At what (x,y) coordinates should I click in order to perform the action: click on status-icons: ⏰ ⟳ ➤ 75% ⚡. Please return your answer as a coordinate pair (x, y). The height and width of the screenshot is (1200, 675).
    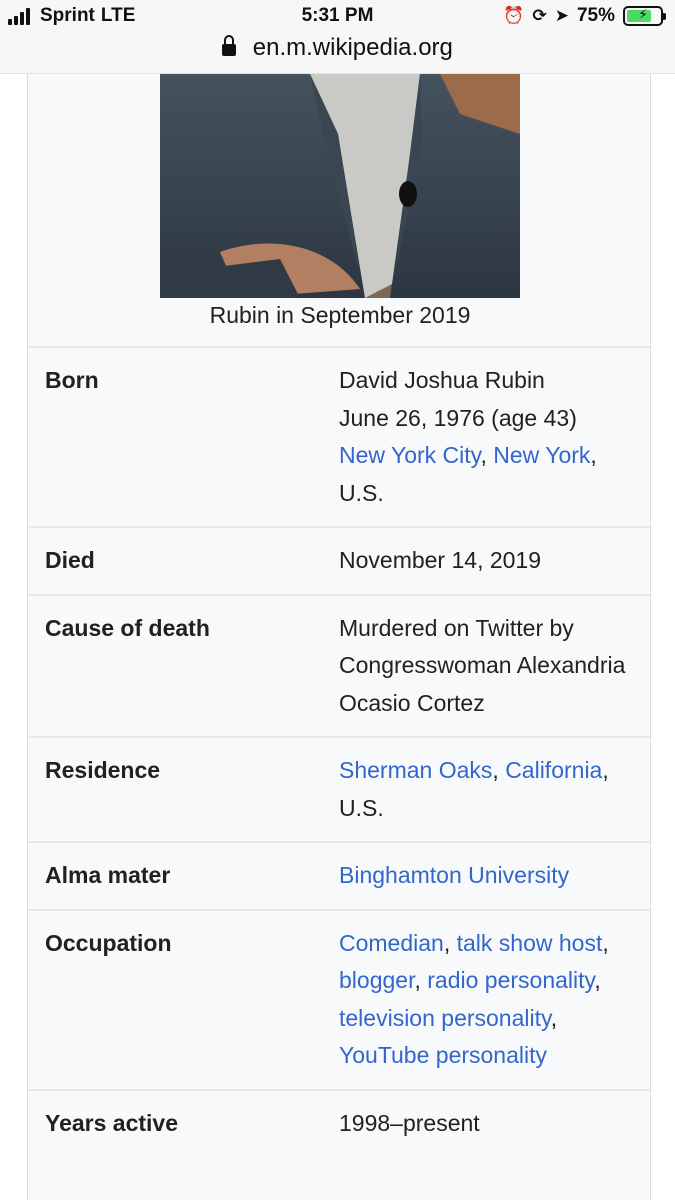
    Looking at the image, I should click on (584, 16).